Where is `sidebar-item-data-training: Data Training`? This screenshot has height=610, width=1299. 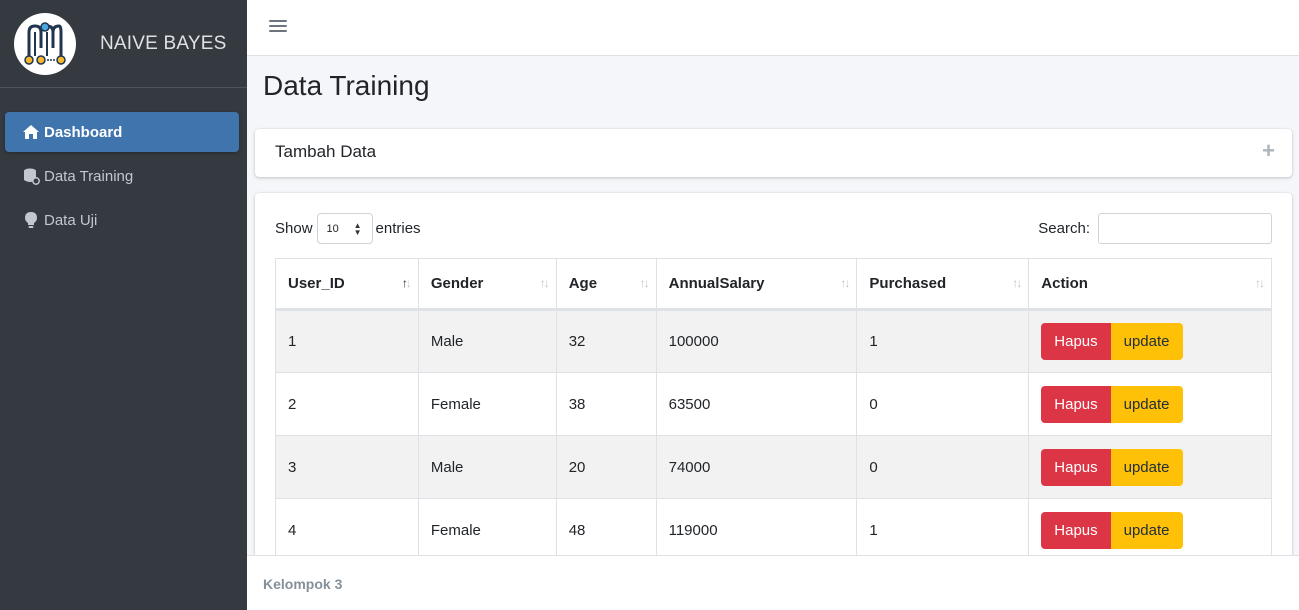
sidebar-item-data-training: Data Training is located at coordinates (122, 176).